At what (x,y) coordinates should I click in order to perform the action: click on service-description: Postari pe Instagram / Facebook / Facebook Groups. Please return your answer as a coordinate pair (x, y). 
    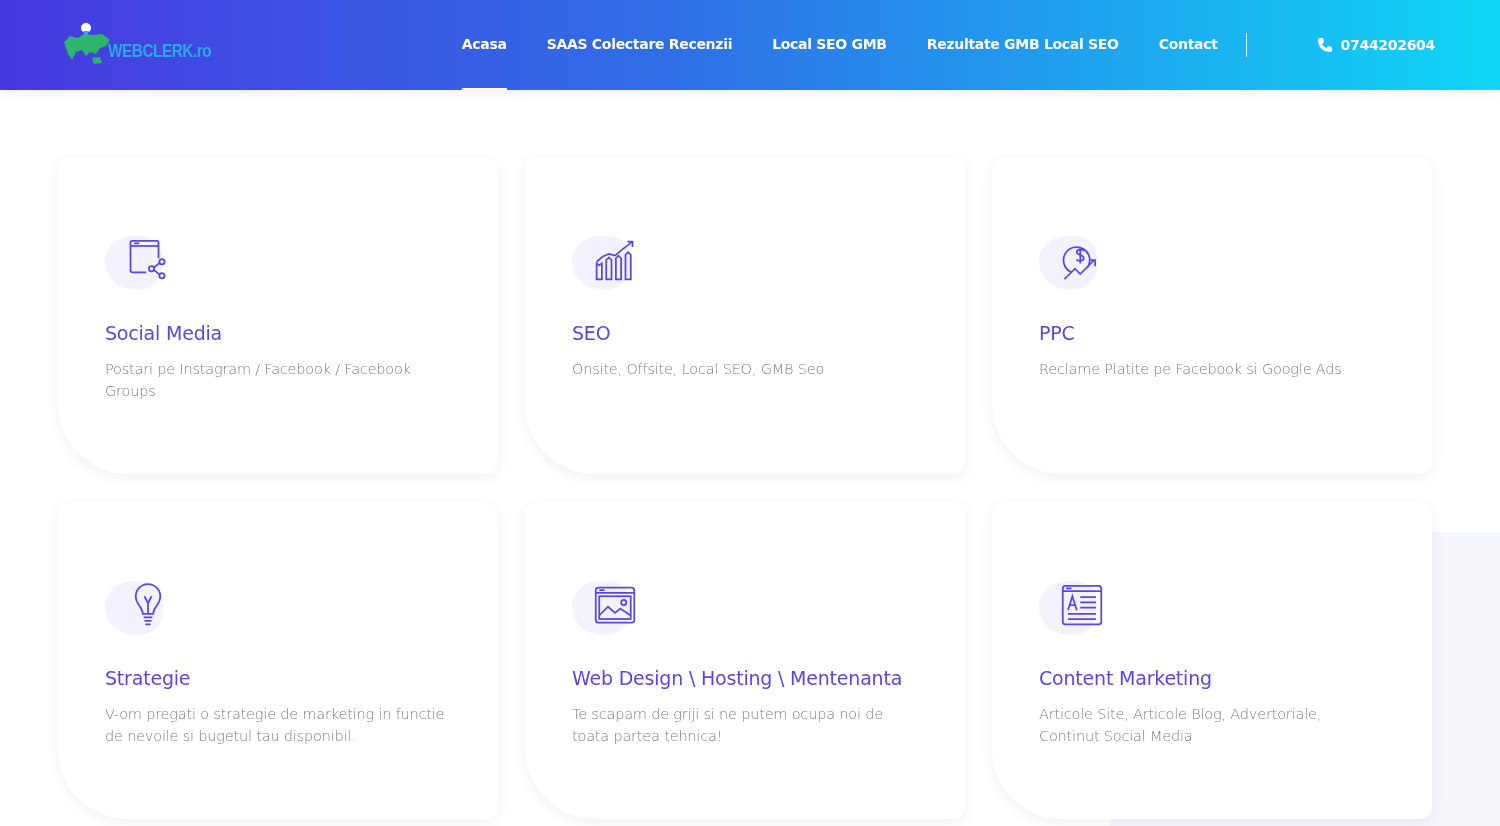
    Looking at the image, I should click on (258, 380).